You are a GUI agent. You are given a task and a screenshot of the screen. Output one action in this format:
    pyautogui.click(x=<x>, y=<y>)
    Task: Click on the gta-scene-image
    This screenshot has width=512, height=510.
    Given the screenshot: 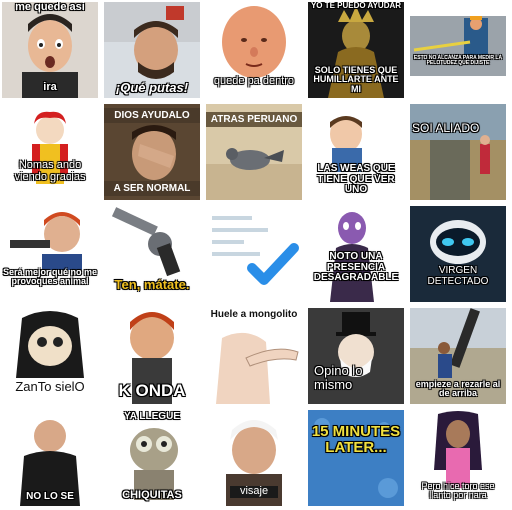 What is the action you would take?
    pyautogui.click(x=458, y=152)
    